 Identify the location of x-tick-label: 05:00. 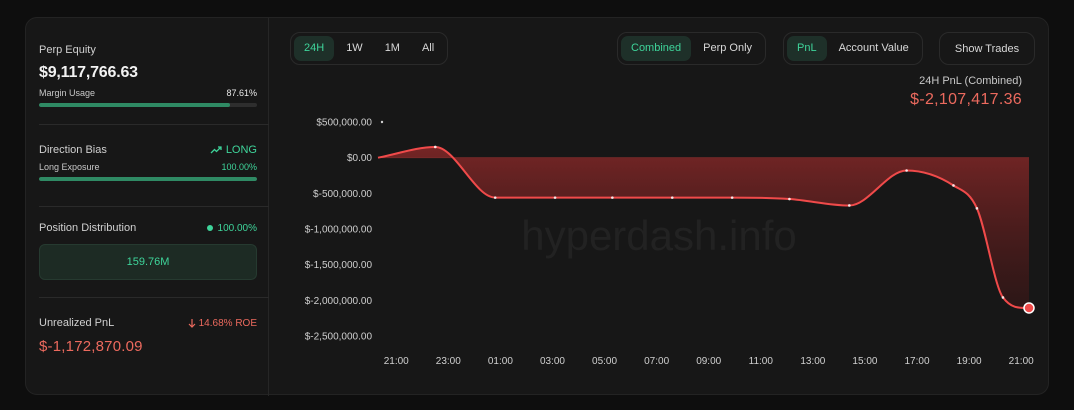
(604, 361).